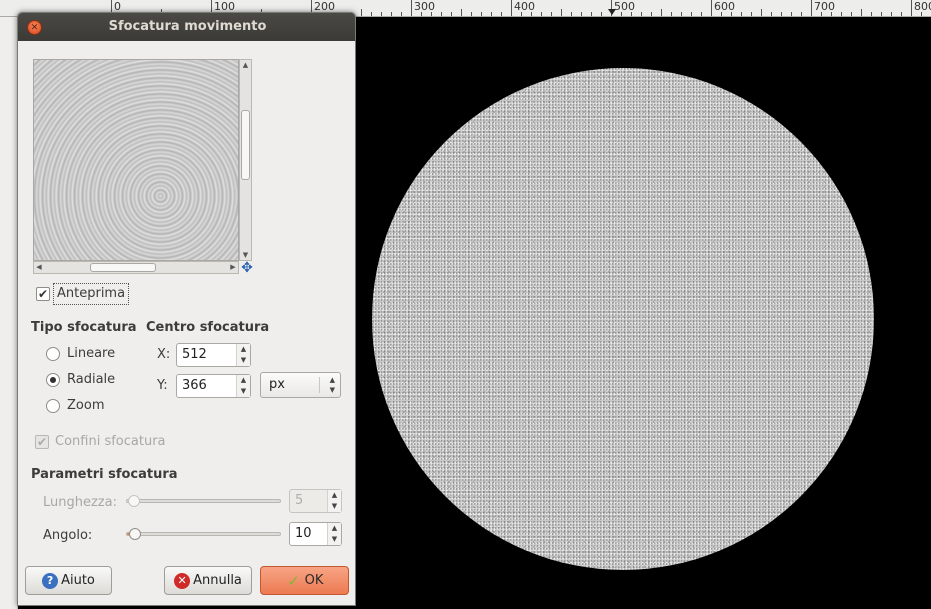  Describe the element at coordinates (245, 145) in the screenshot. I see `vertical-scroll-thumb` at that location.